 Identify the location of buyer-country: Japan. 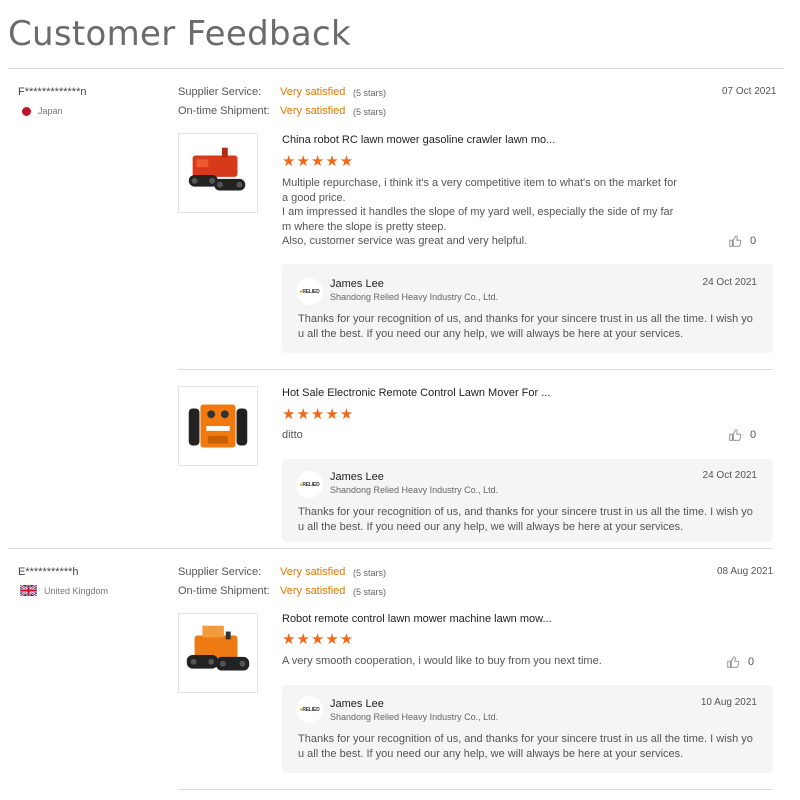
(42, 111).